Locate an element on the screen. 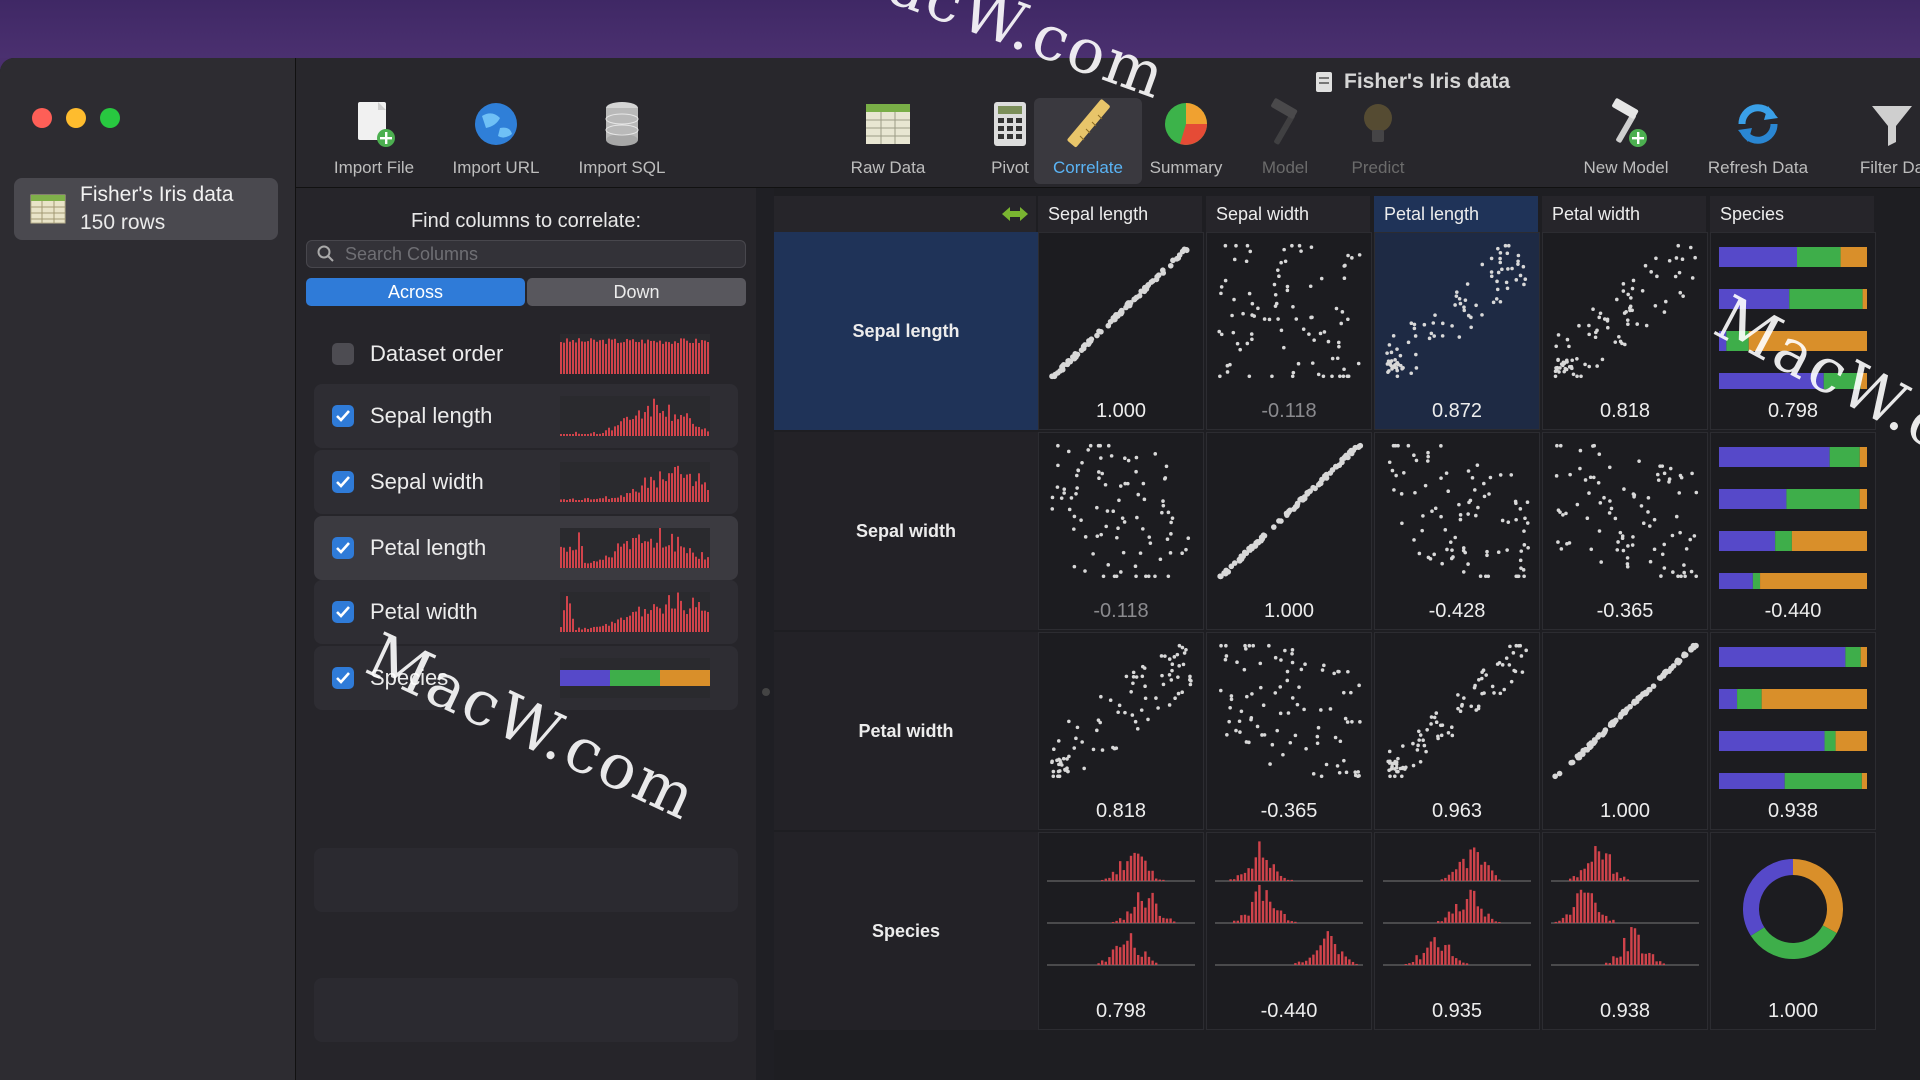 This screenshot has width=1920, height=1080. scatter-plot is located at coordinates (1458, 511).